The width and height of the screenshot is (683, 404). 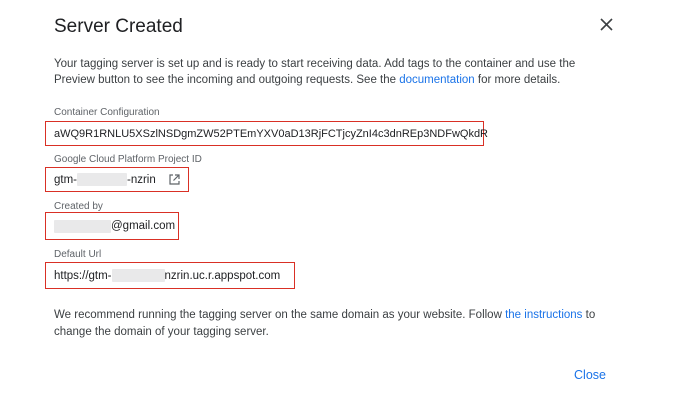 What do you see at coordinates (83, 275) in the screenshot?
I see `default-url-prefix: https://gtm-` at bounding box center [83, 275].